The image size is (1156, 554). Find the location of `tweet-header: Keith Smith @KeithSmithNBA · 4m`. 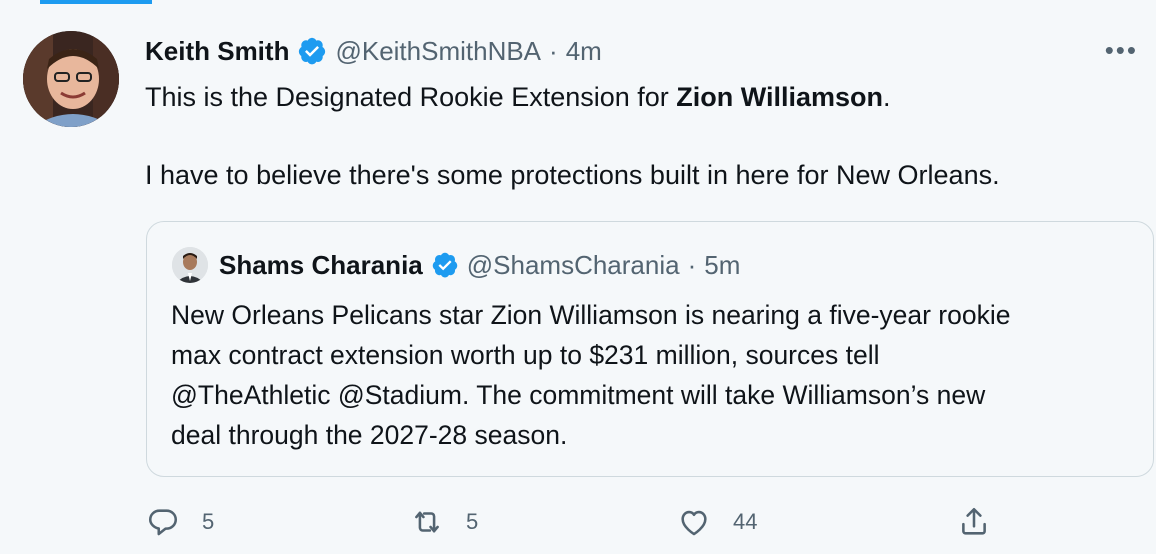

tweet-header: Keith Smith @KeithSmithNBA · 4m is located at coordinates (373, 51).